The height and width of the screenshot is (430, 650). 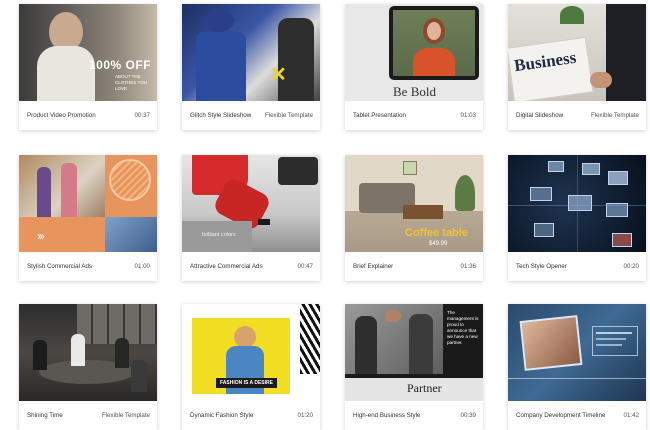 I want to click on template-duration: 00:47, so click(x=305, y=266).